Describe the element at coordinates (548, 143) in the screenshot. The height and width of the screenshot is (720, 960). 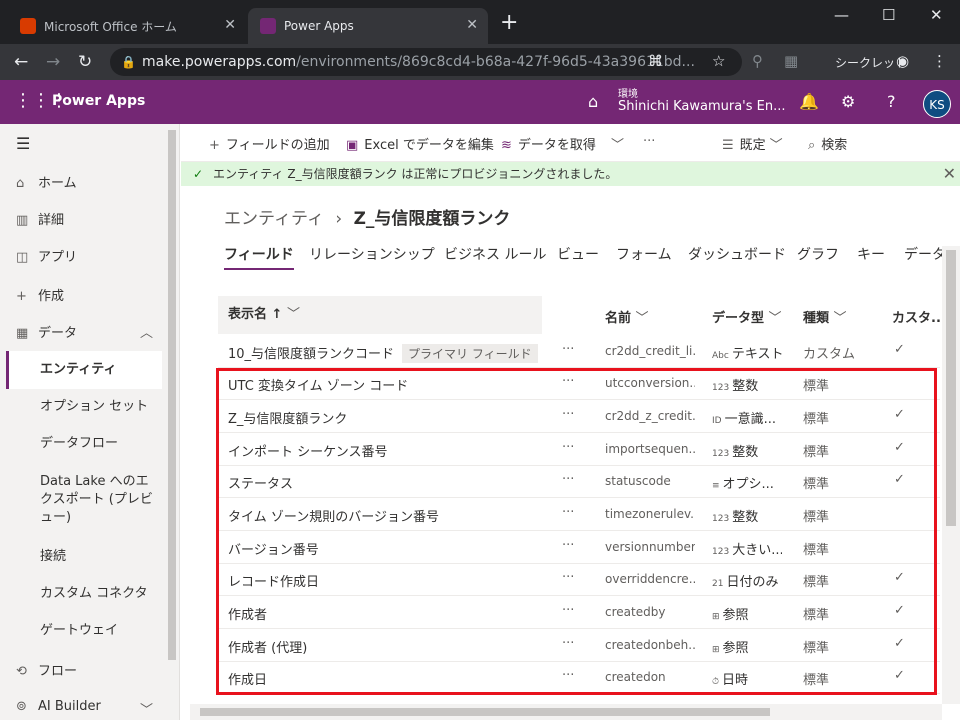
I see `get-data-button: ≋ データを取得` at that location.